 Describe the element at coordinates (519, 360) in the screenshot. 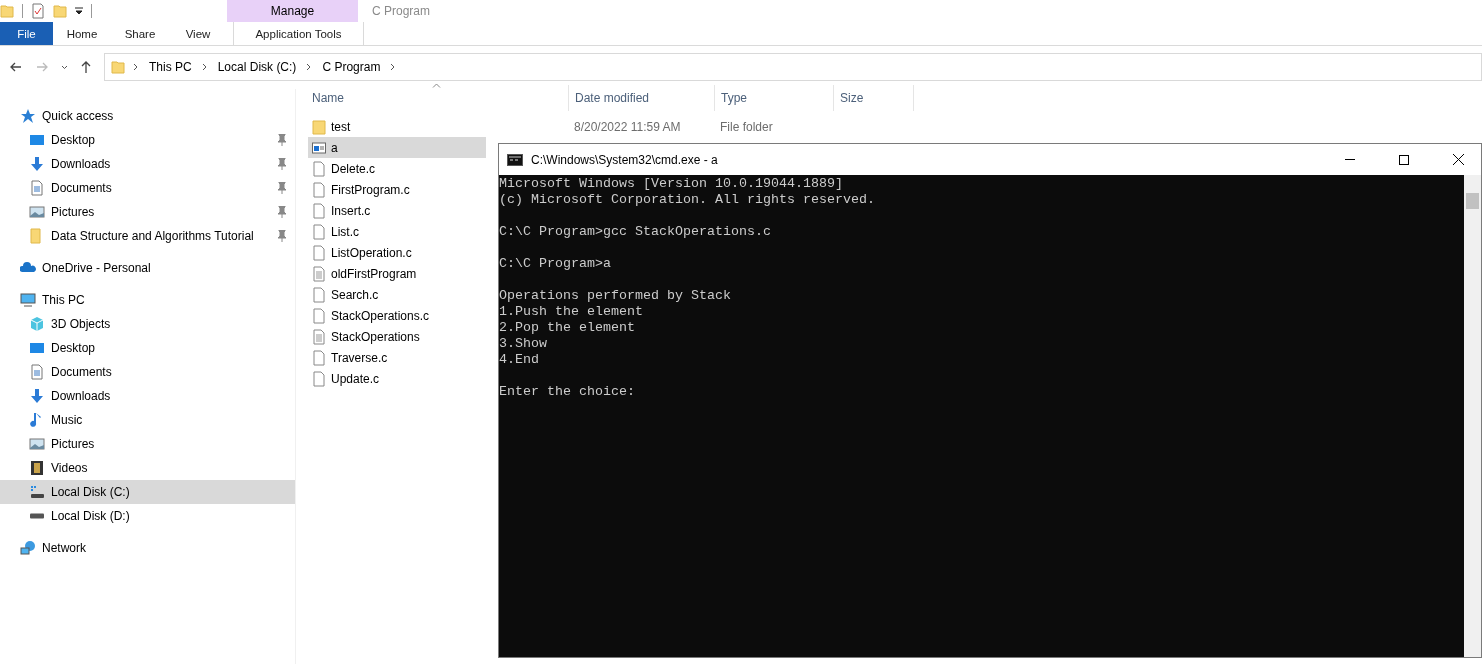

I see `console-line: 4.End` at that location.